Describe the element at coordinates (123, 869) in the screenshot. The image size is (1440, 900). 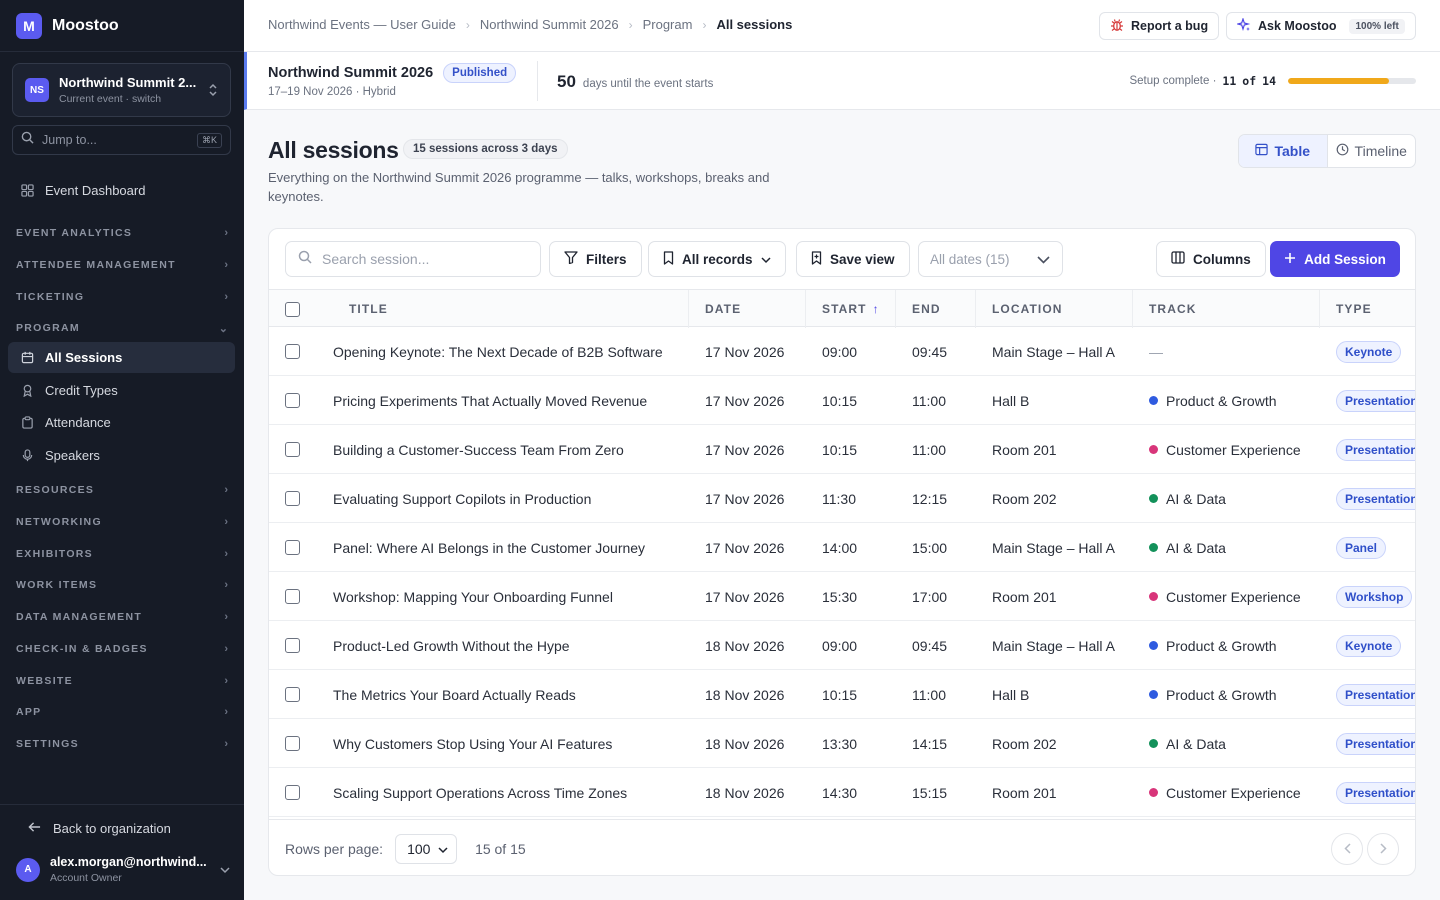
I see `user-menu: A alex.morgan@northwind... Account Owner` at that location.